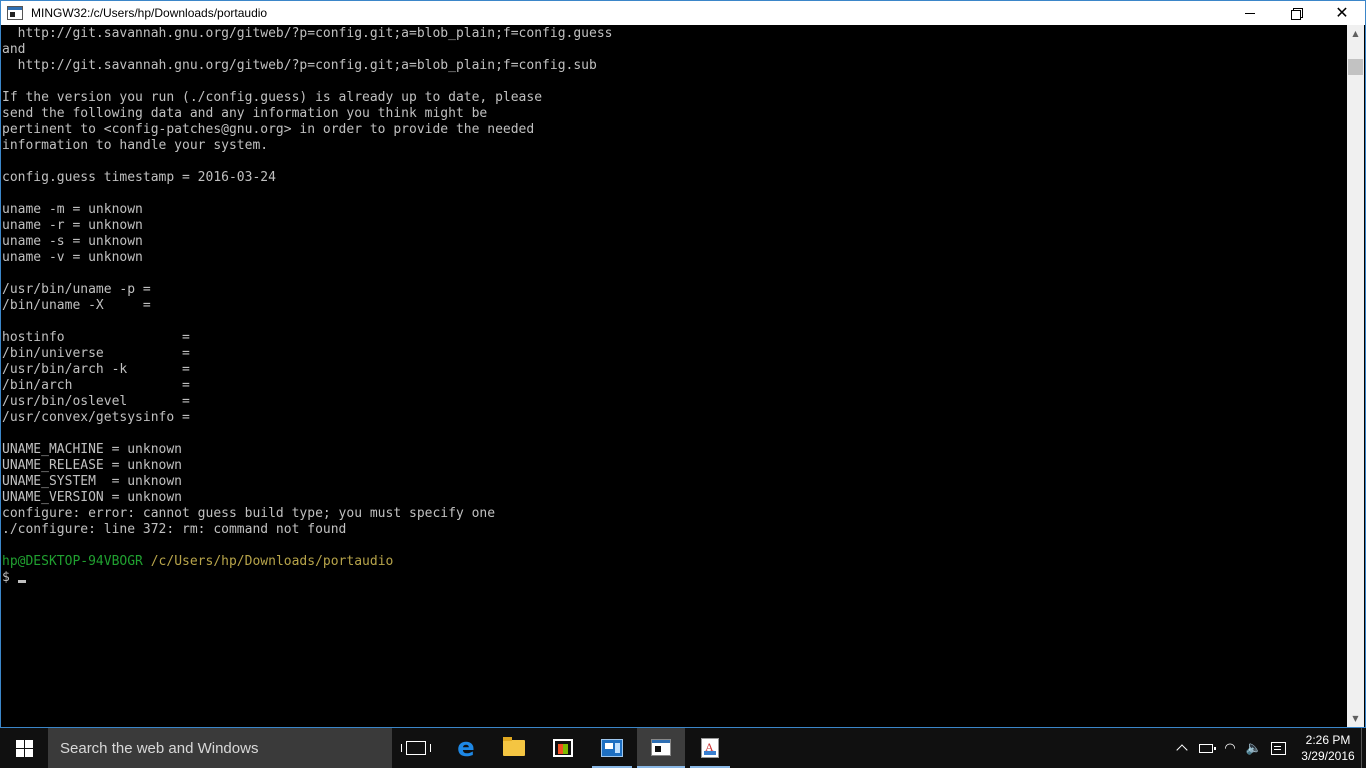 This screenshot has width=1366, height=768. Describe the element at coordinates (72, 241) in the screenshot. I see `terminal-line: uname -s = unknown` at that location.